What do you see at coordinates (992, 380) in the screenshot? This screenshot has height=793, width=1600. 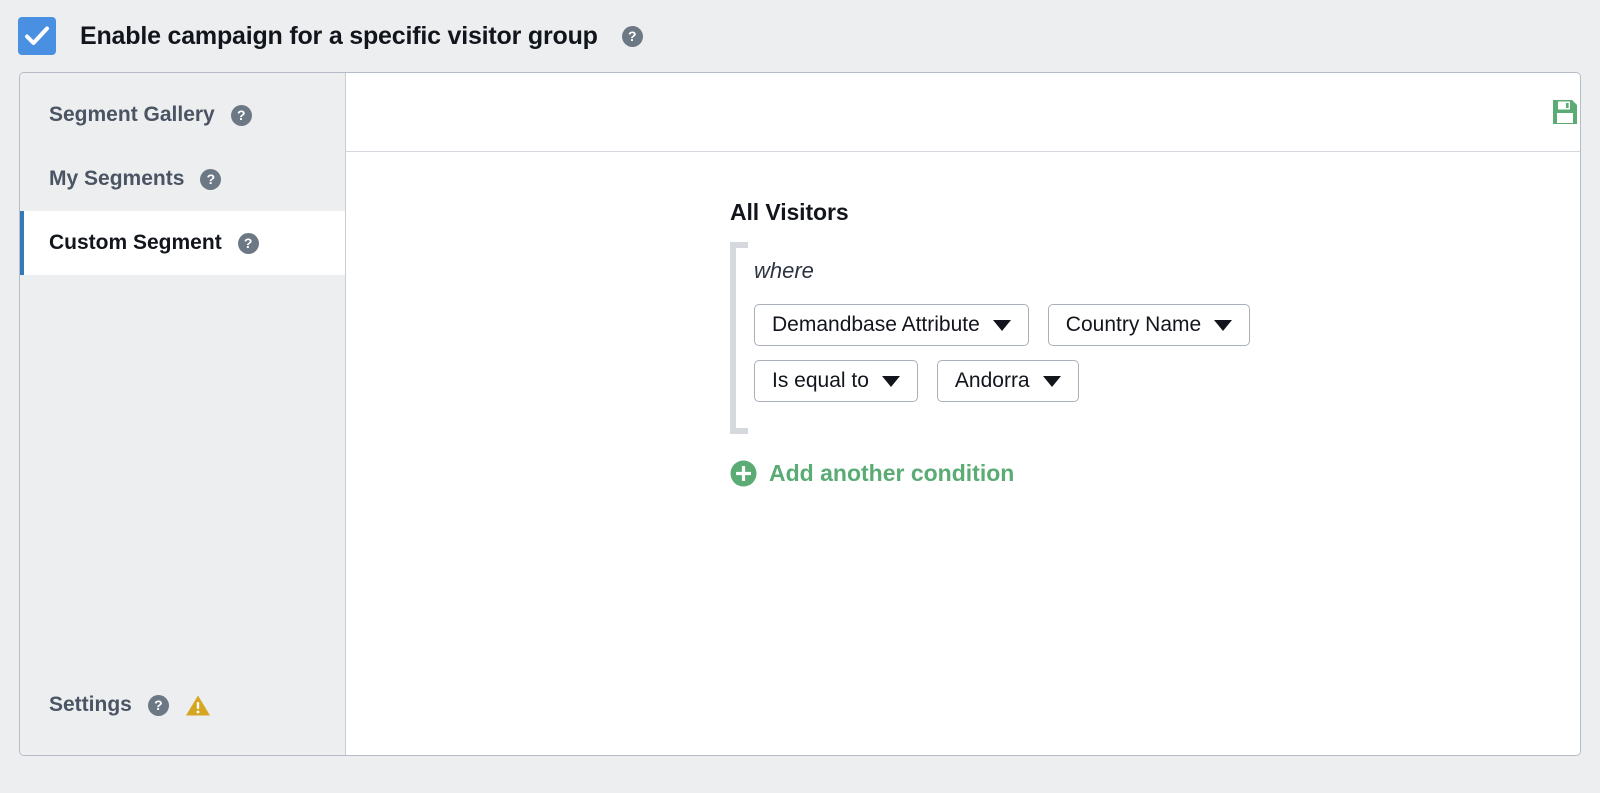 I see `condition-value: Andorra` at bounding box center [992, 380].